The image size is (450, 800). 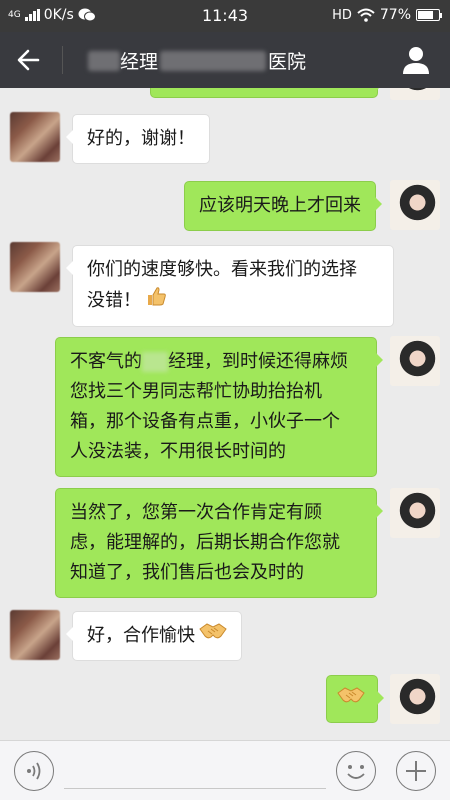 I want to click on more-button, so click(x=416, y=771).